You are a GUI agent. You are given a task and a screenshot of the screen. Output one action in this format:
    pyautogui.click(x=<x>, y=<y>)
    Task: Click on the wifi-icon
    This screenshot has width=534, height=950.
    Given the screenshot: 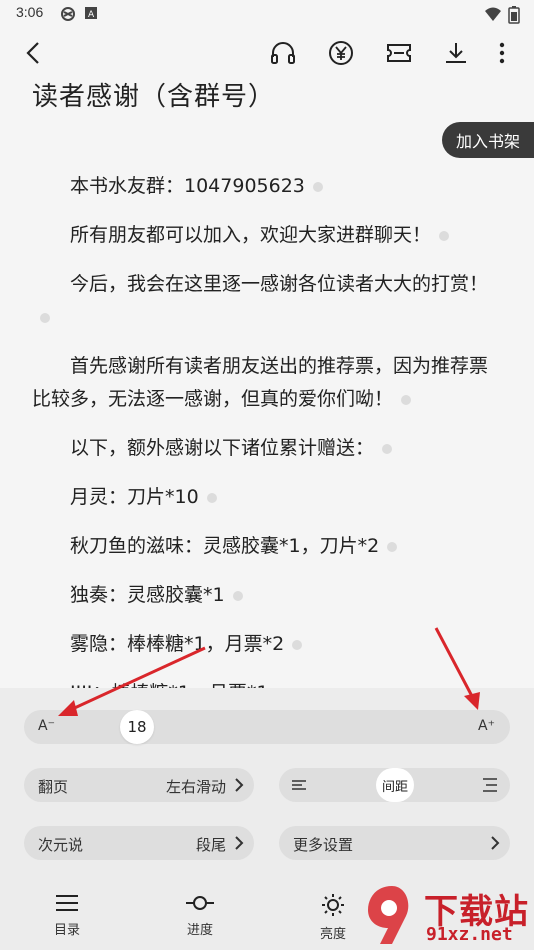 What is the action you would take?
    pyautogui.click(x=493, y=14)
    